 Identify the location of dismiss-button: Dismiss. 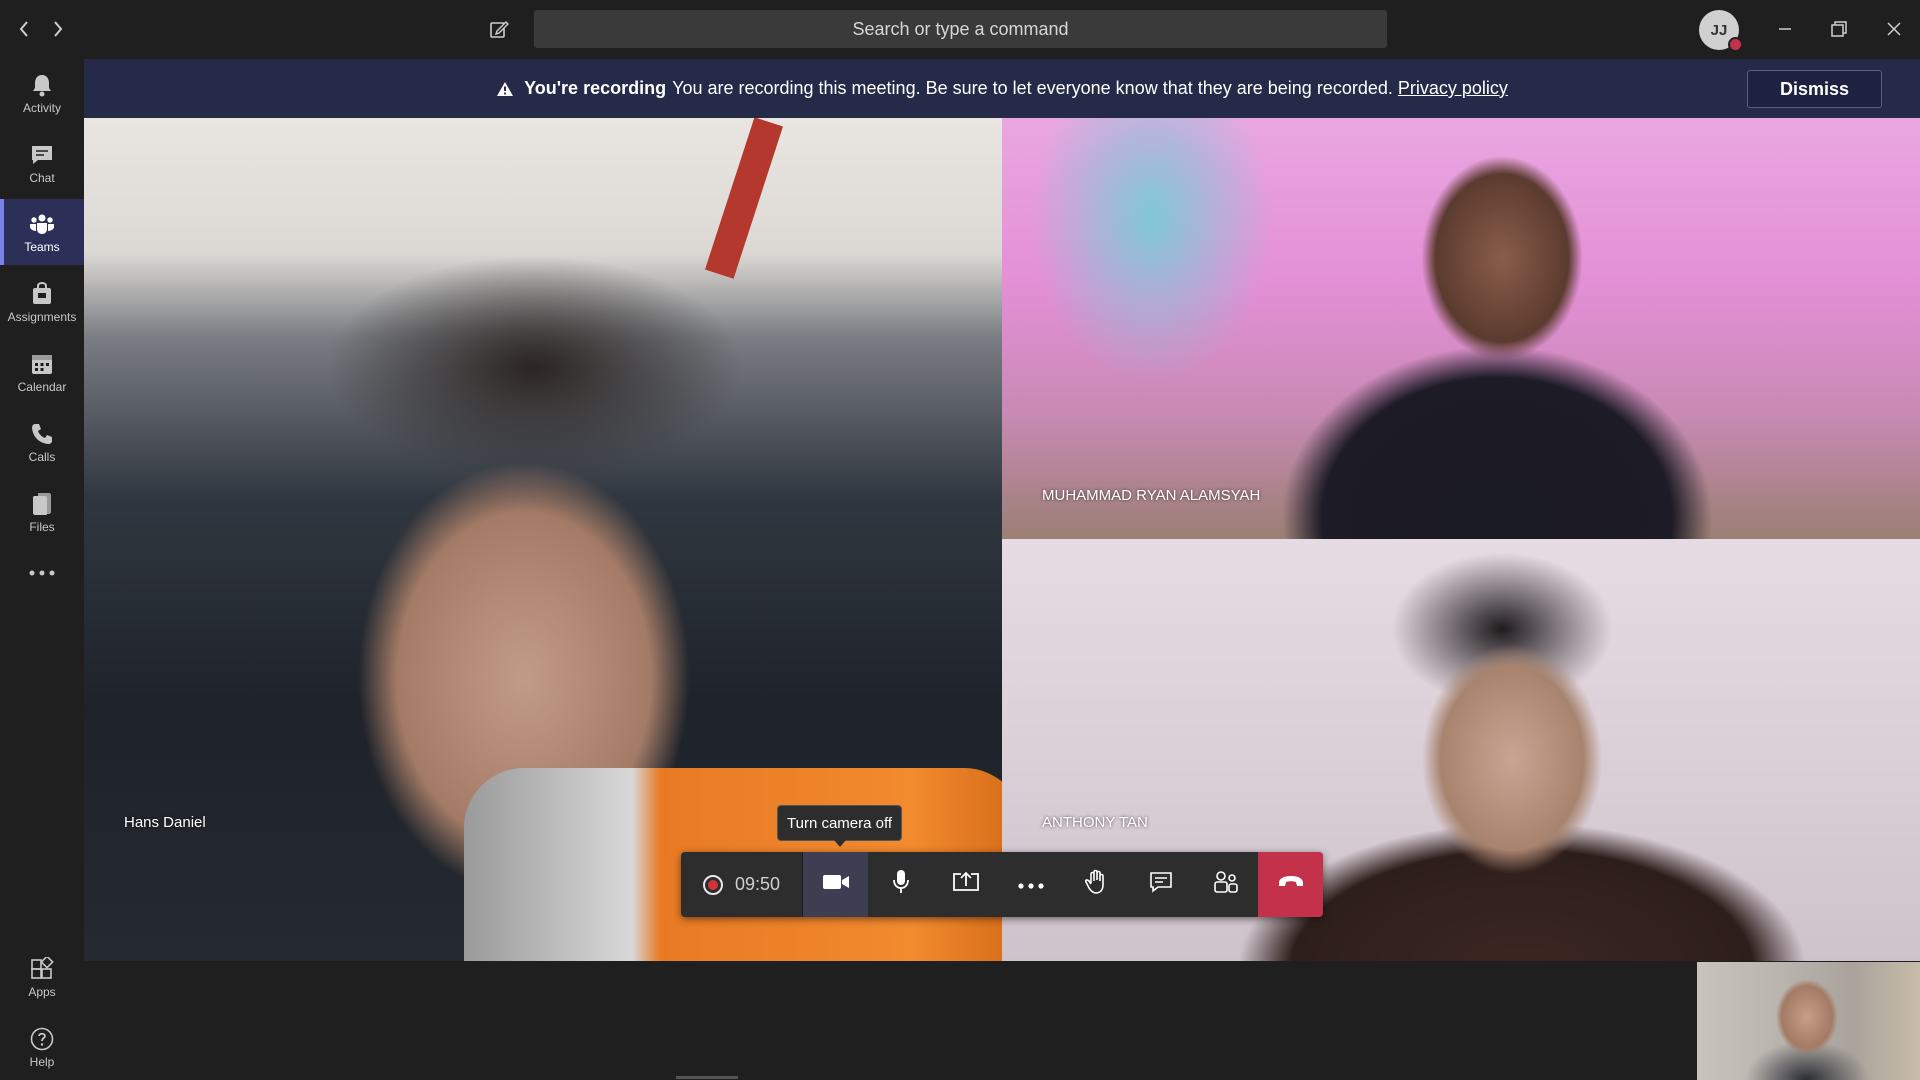
(1814, 89).